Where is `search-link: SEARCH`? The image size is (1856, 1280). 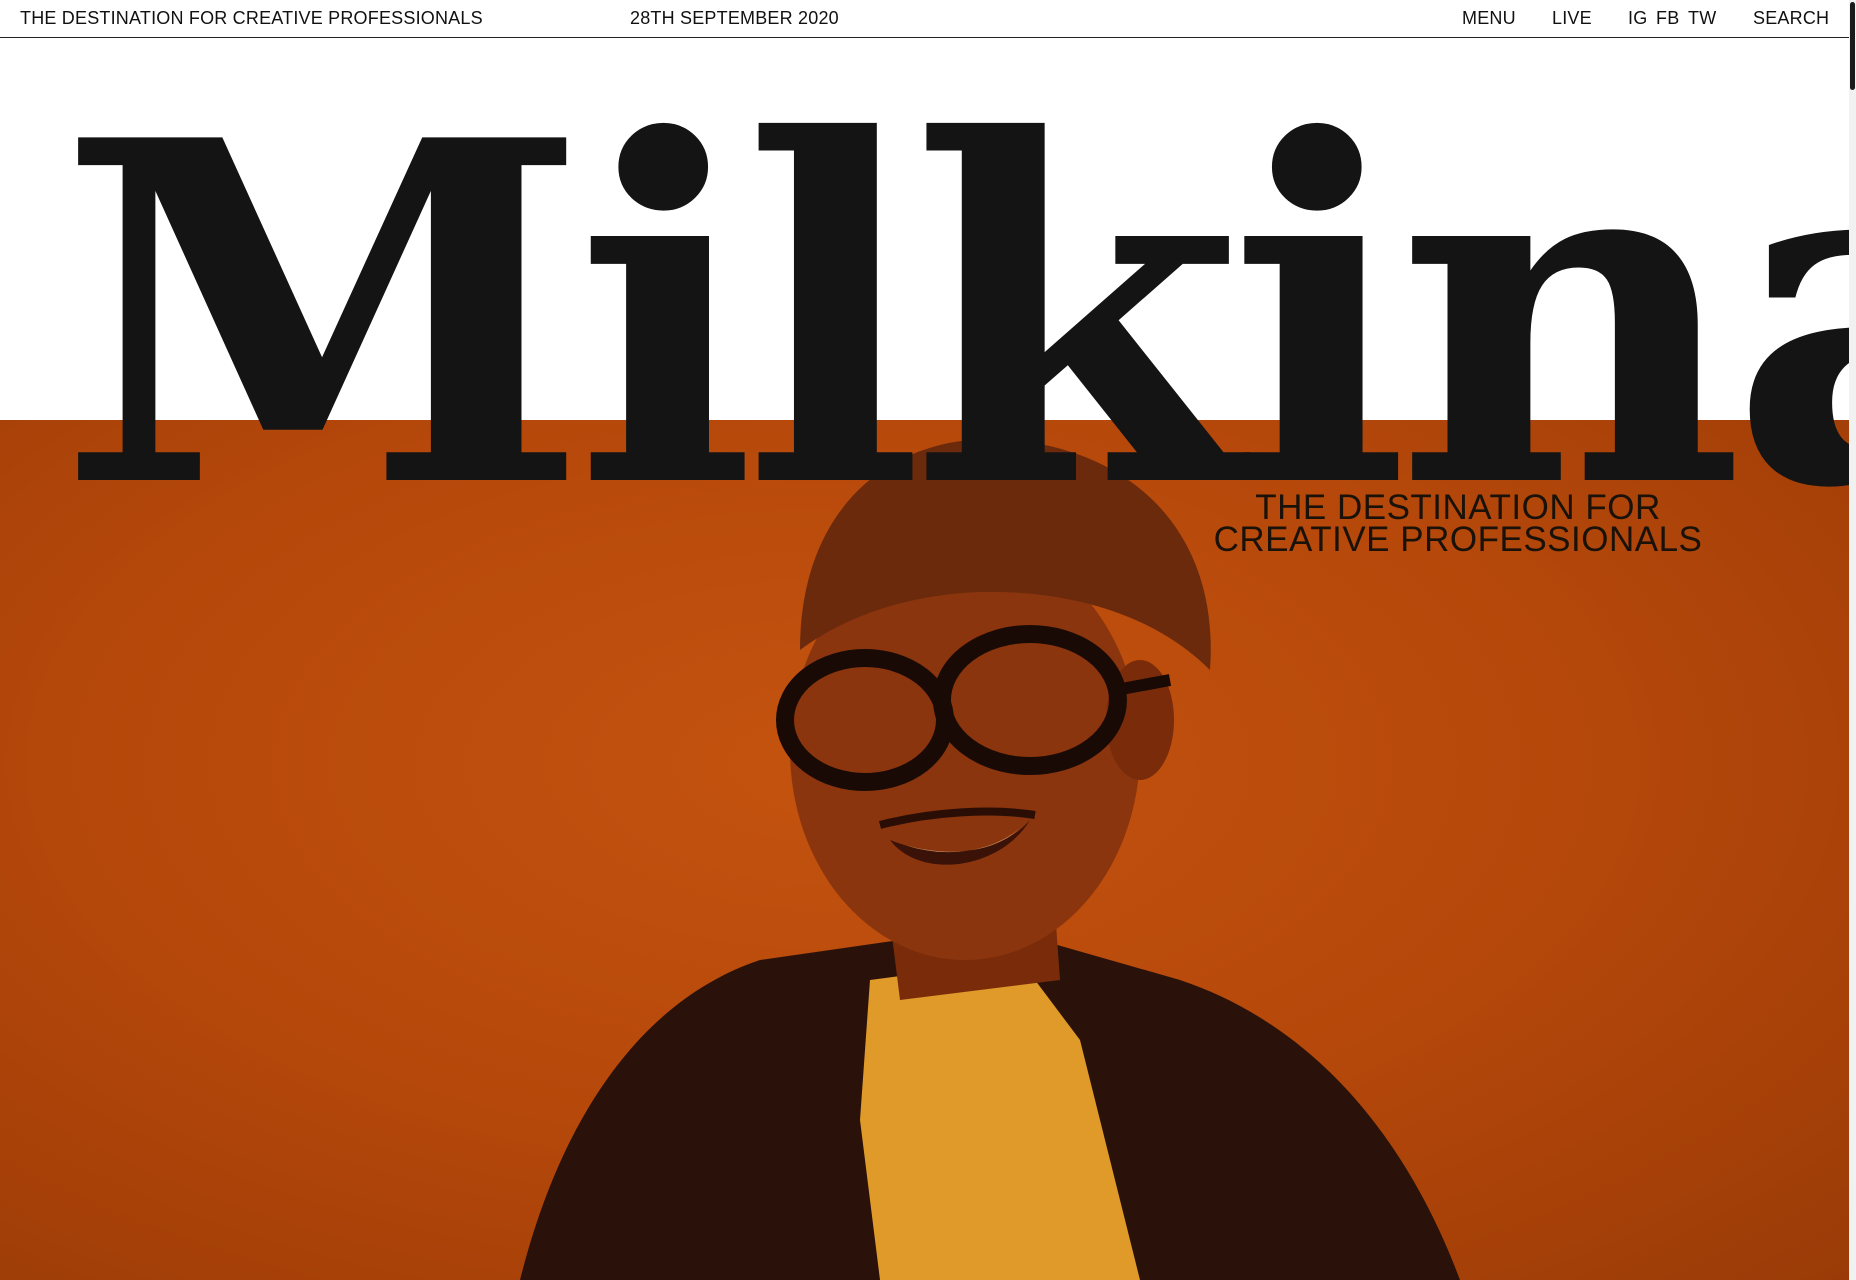 search-link: SEARCH is located at coordinates (1791, 18).